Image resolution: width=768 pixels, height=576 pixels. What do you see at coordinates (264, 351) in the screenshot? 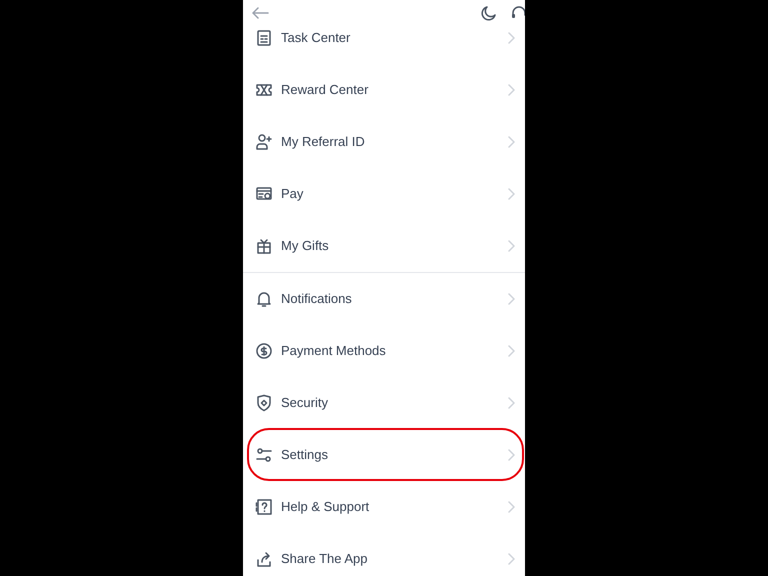
I see `dollar-icon` at bounding box center [264, 351].